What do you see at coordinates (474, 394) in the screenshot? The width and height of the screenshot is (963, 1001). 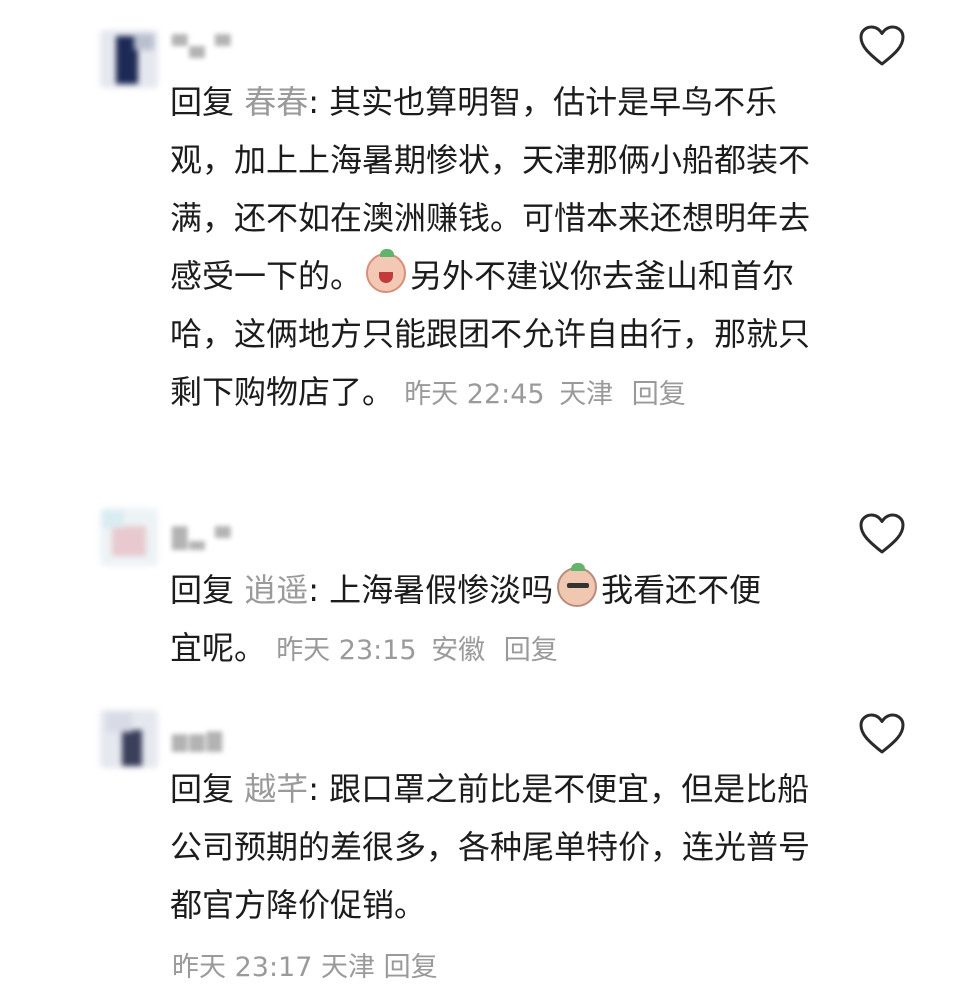 I see `comment-time: 昨天 22:45` at bounding box center [474, 394].